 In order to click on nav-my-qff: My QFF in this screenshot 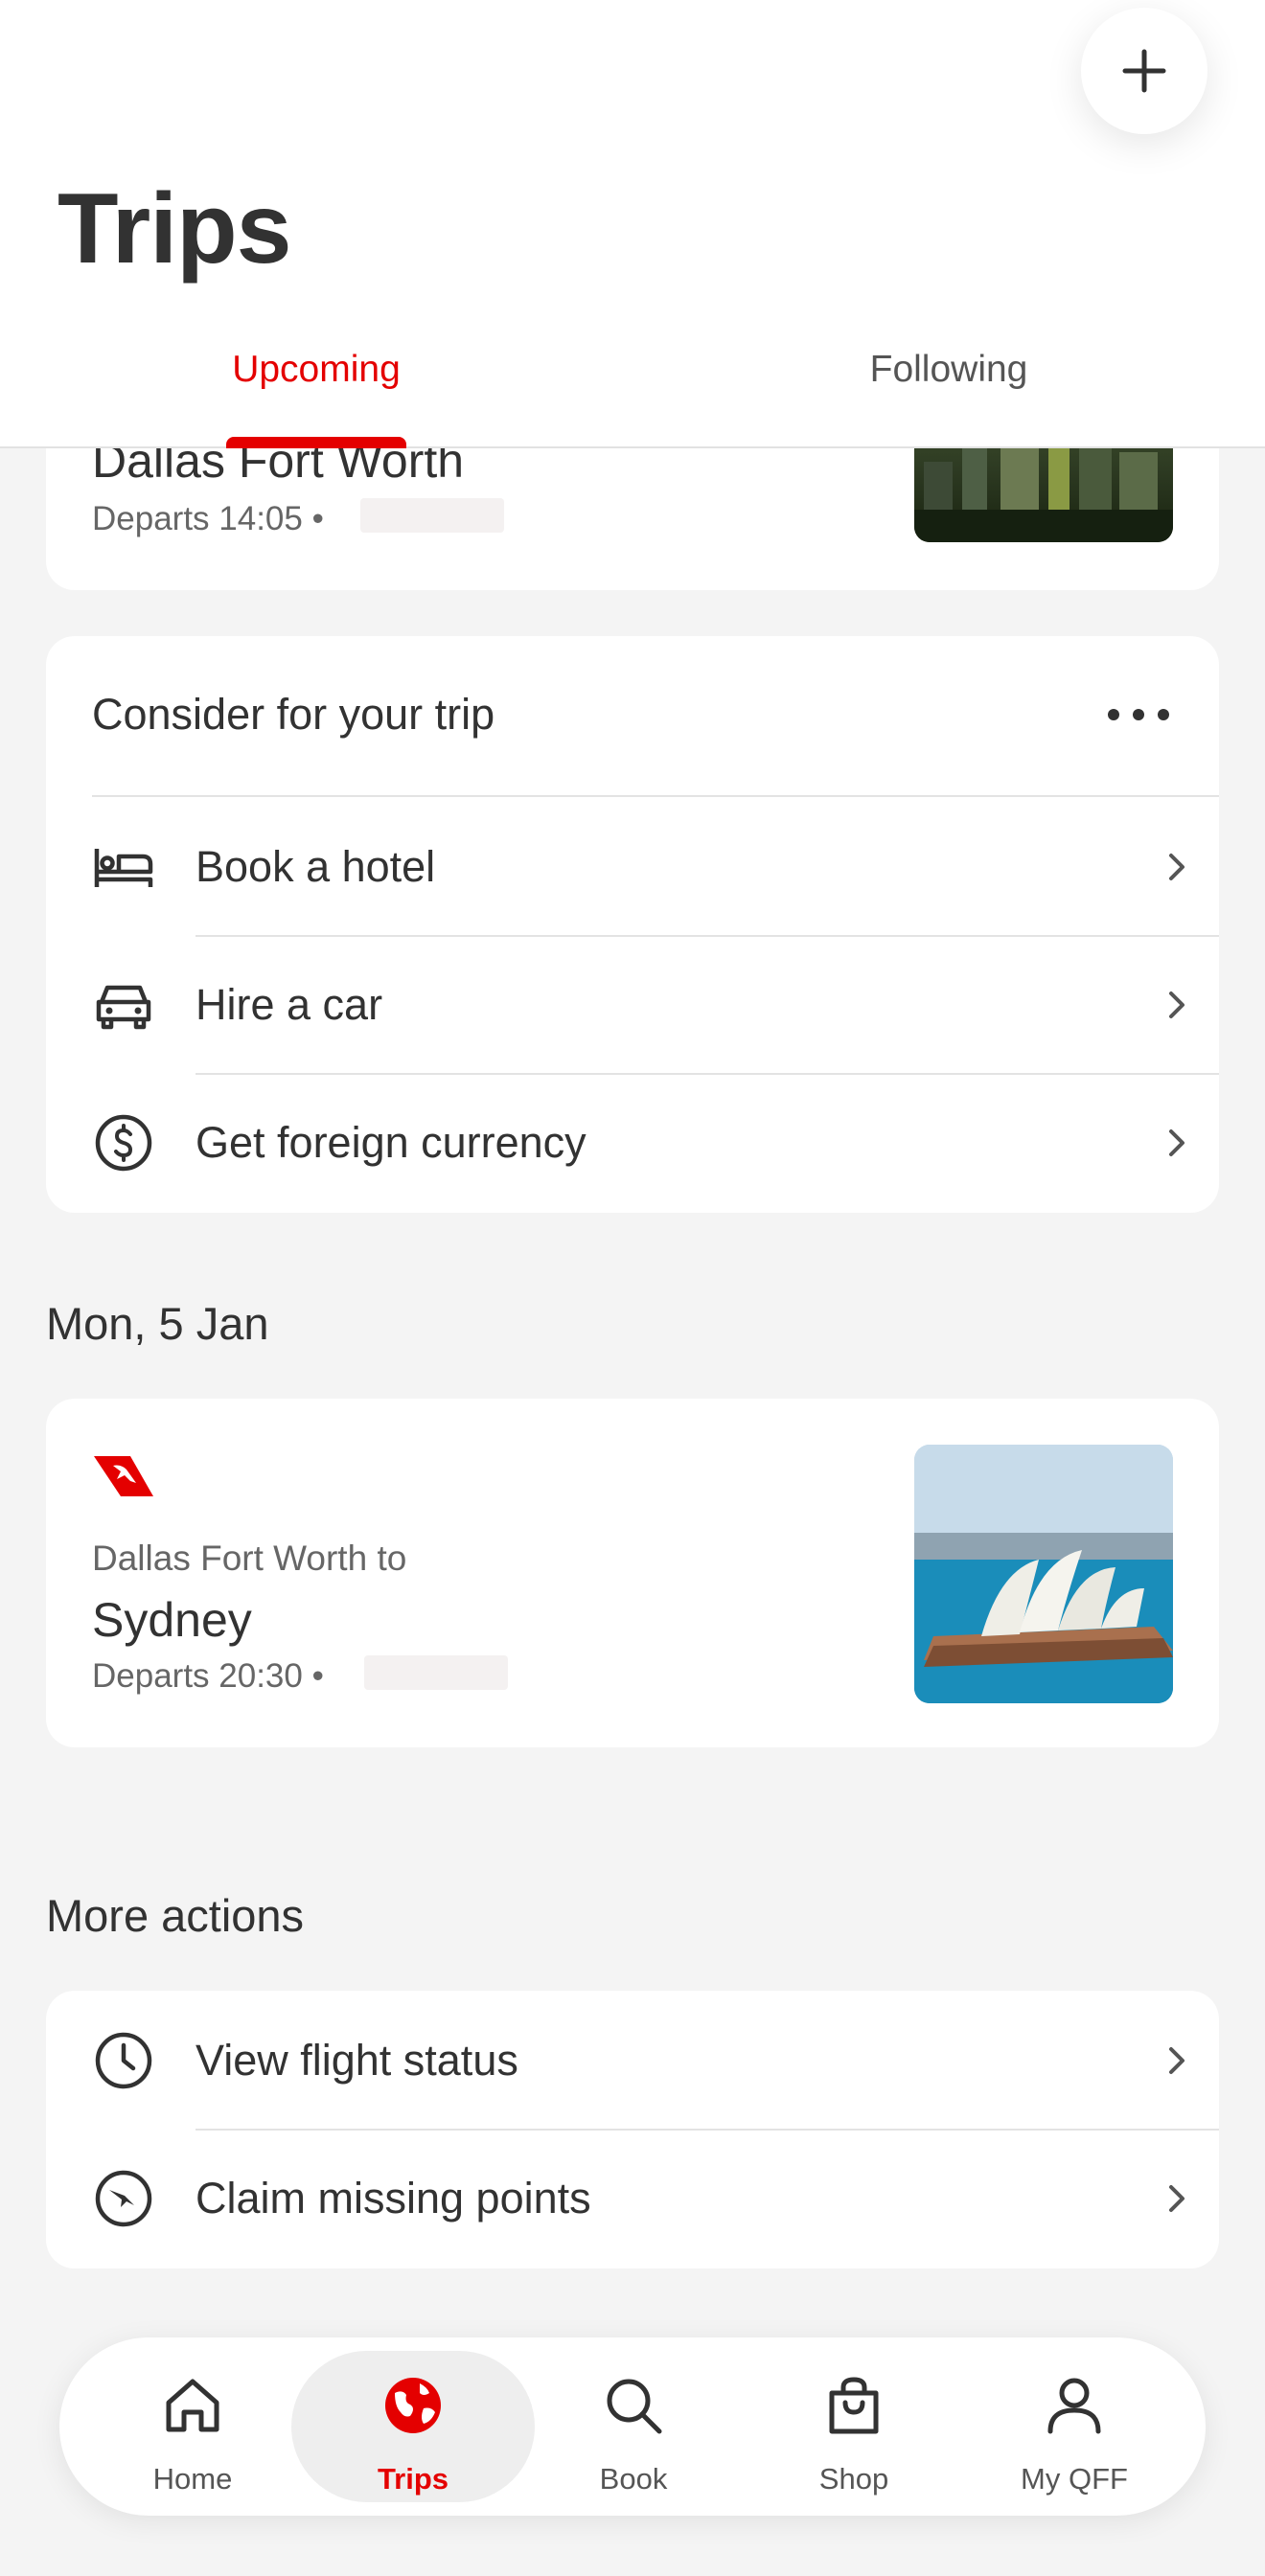, I will do `click(1074, 2427)`.